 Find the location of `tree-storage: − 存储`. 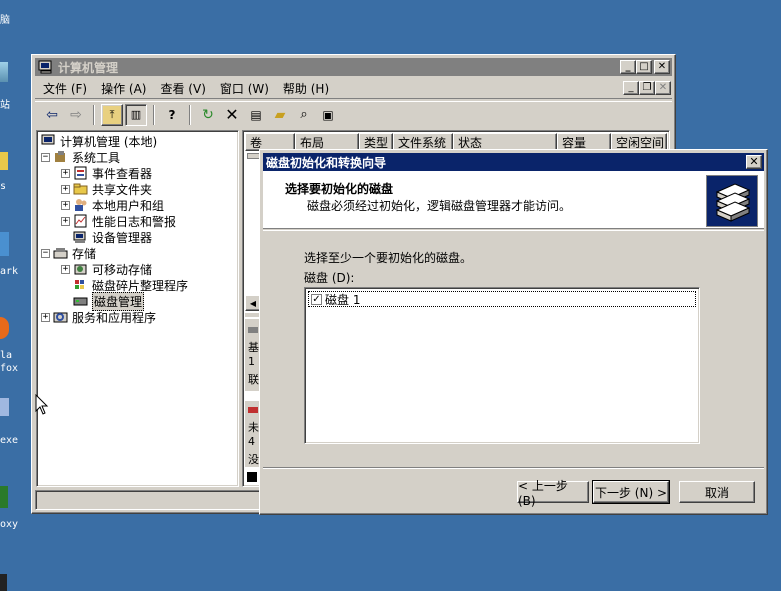

tree-storage: − 存储 is located at coordinates (68, 253).